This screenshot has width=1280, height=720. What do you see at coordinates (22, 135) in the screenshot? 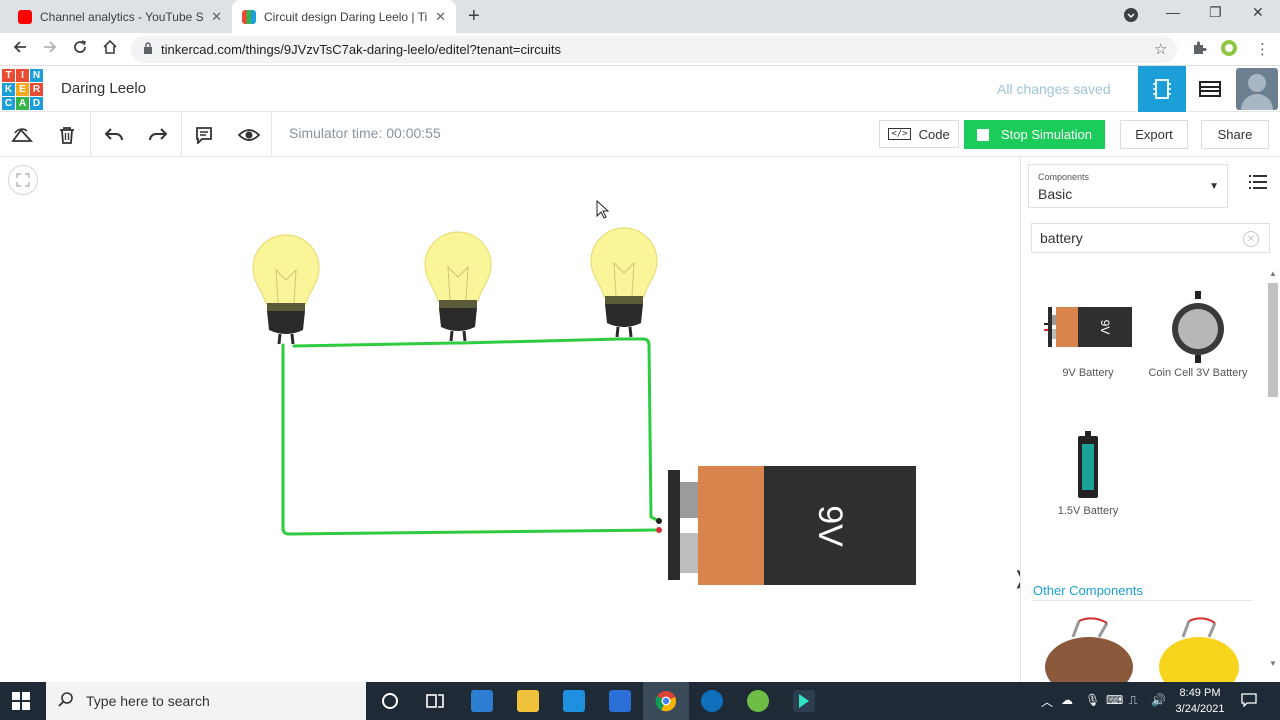
I see `rotate-icon` at bounding box center [22, 135].